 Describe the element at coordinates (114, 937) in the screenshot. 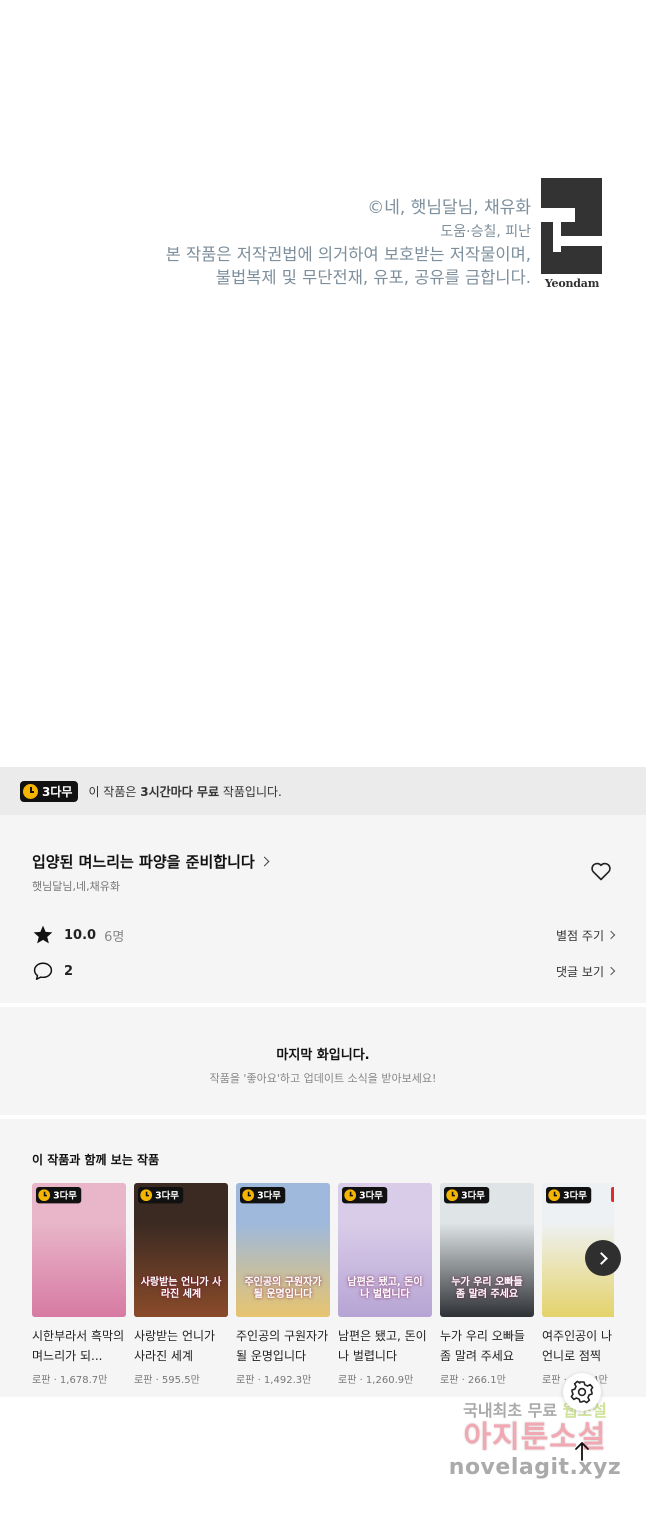

I see `rating-count: 6명` at that location.